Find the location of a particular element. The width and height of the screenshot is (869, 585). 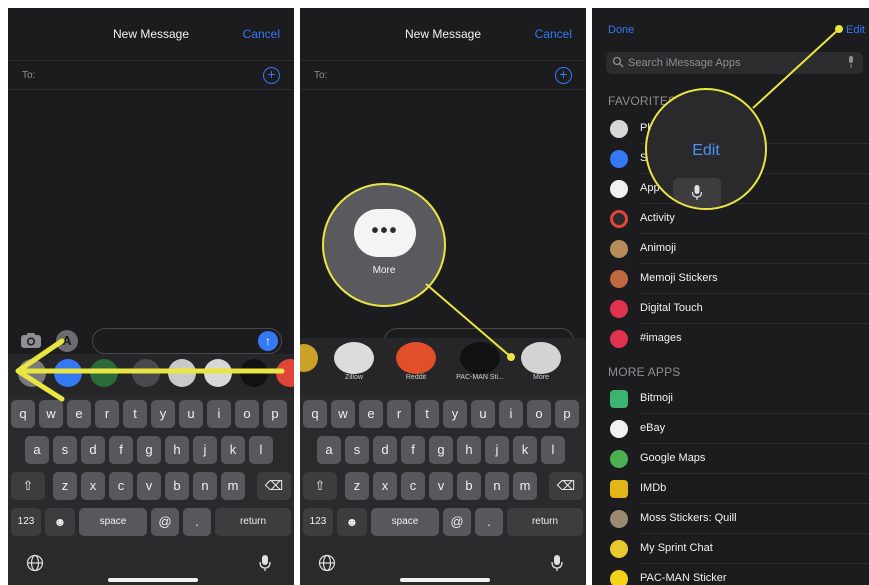

key-a: a is located at coordinates (329, 450).